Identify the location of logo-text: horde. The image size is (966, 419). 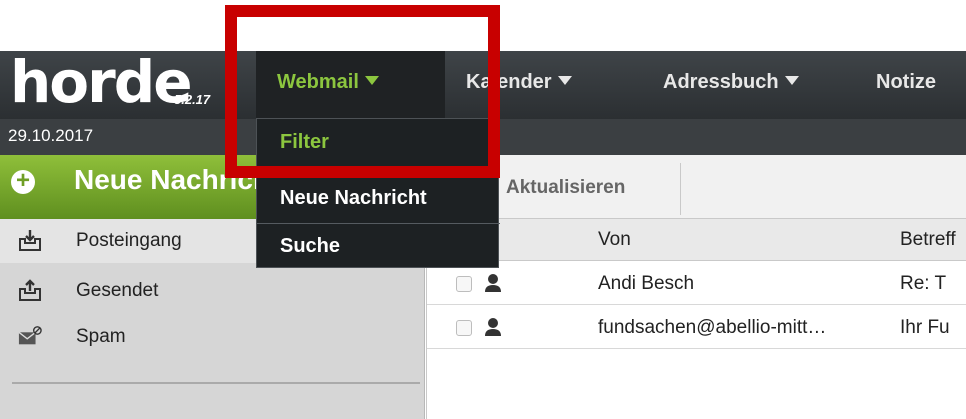
(101, 82).